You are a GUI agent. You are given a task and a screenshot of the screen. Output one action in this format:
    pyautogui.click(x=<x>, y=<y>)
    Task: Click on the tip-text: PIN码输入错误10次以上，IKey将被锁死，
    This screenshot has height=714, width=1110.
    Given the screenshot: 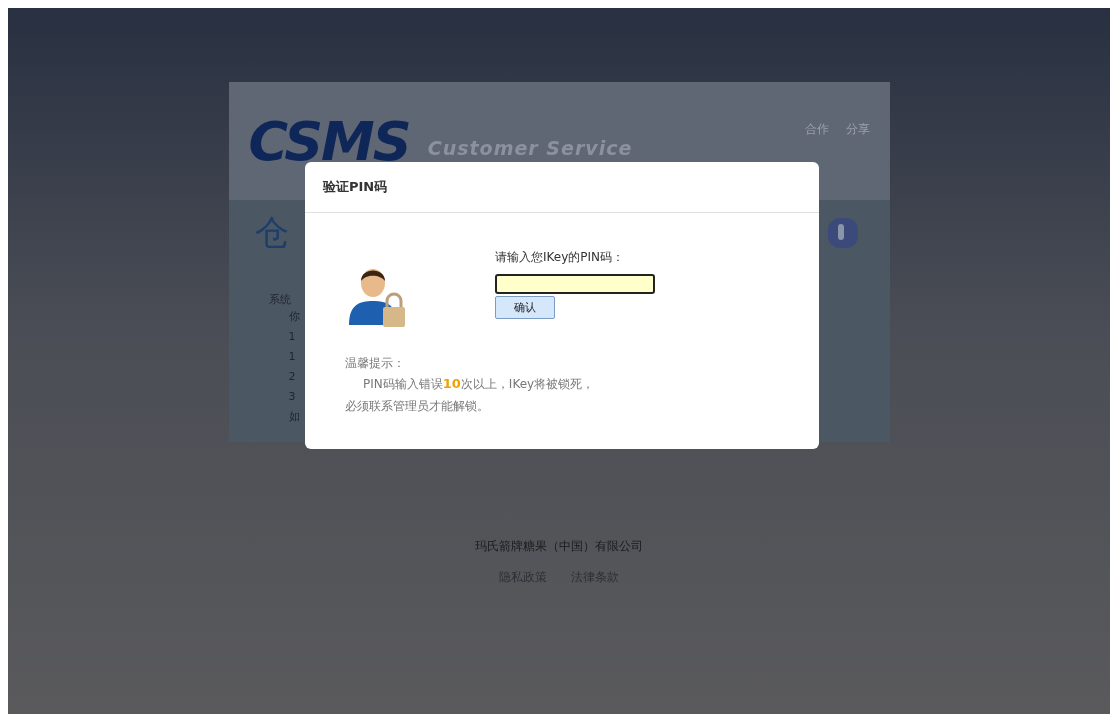 What is the action you would take?
    pyautogui.click(x=479, y=384)
    